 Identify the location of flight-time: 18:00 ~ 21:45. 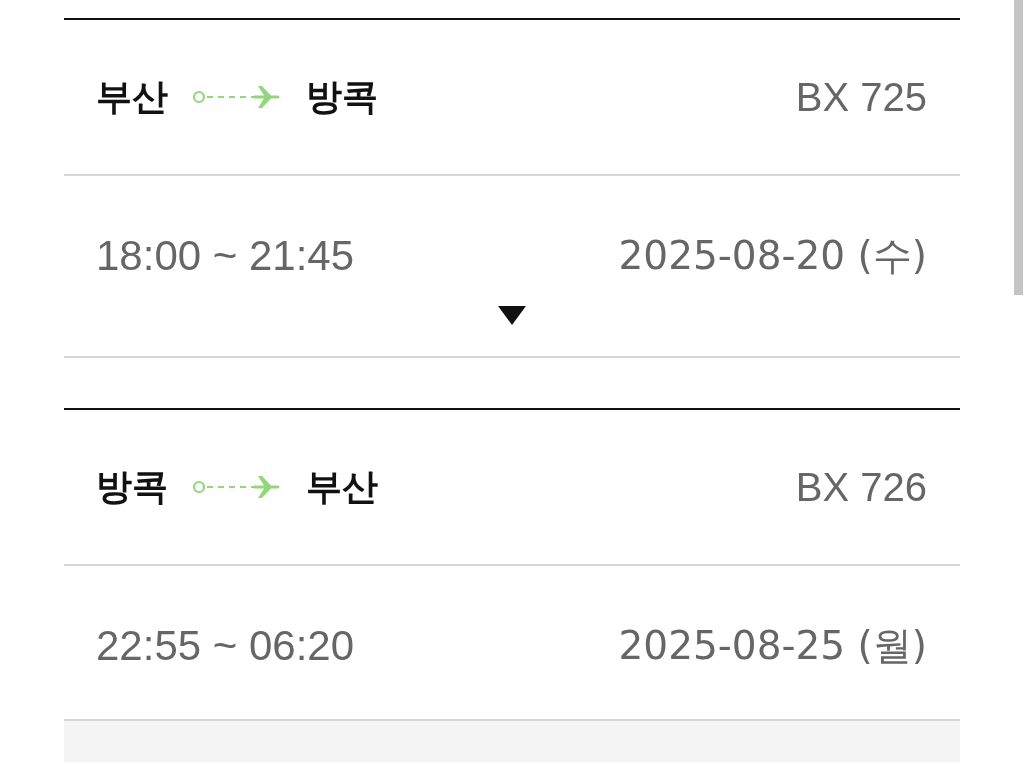
(225, 256).